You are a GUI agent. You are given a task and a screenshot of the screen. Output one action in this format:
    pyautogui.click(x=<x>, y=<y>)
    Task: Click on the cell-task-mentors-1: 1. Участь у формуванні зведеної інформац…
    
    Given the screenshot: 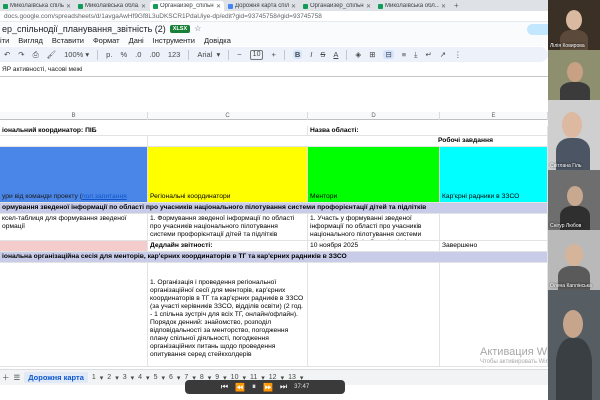 What is the action you would take?
    pyautogui.click(x=374, y=227)
    